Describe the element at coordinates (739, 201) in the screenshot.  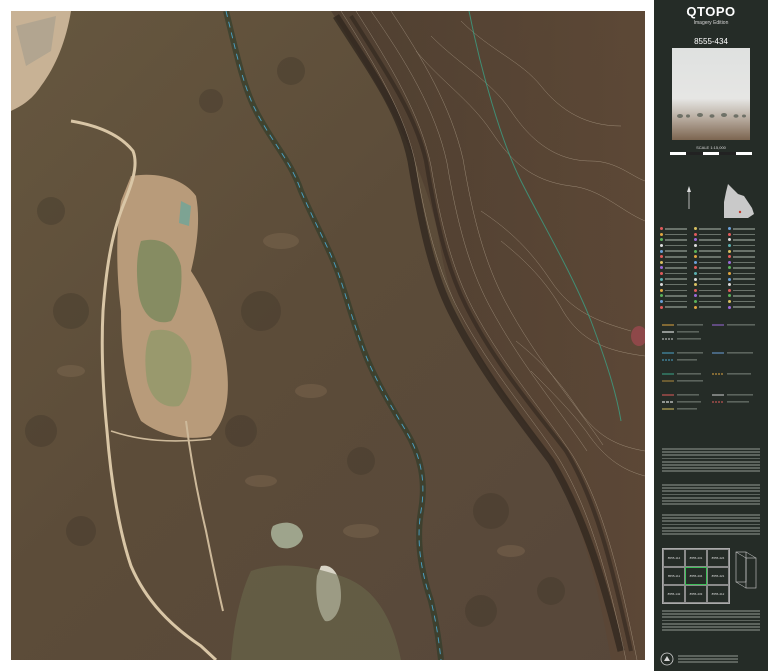
I see `queensland-state-icon` at that location.